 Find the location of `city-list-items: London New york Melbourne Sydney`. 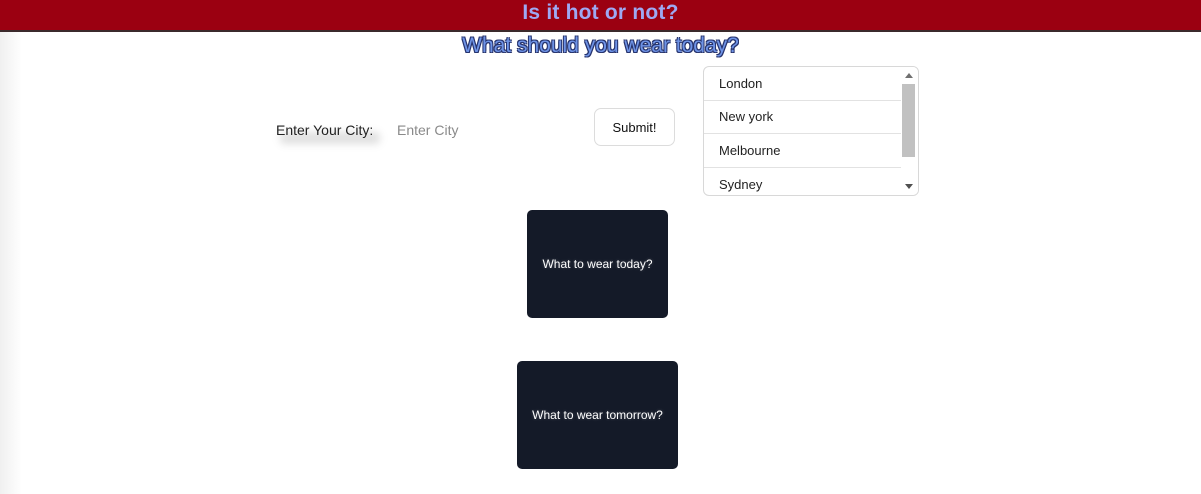

city-list-items: London New york Melbourne Sydney is located at coordinates (803, 131).